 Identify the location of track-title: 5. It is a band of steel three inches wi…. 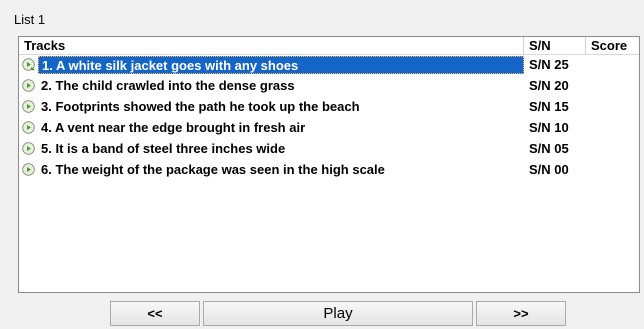
(163, 148).